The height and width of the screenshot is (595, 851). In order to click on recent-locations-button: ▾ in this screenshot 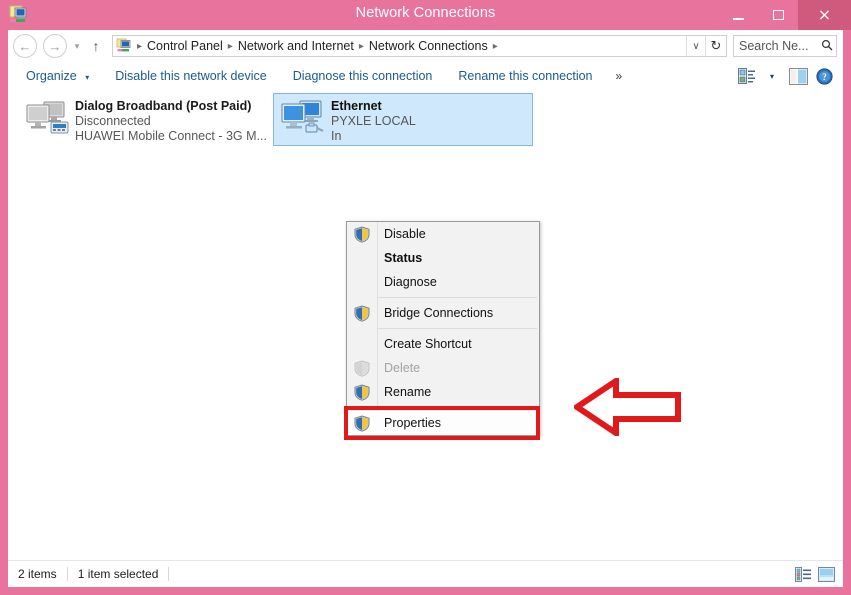, I will do `click(77, 46)`.